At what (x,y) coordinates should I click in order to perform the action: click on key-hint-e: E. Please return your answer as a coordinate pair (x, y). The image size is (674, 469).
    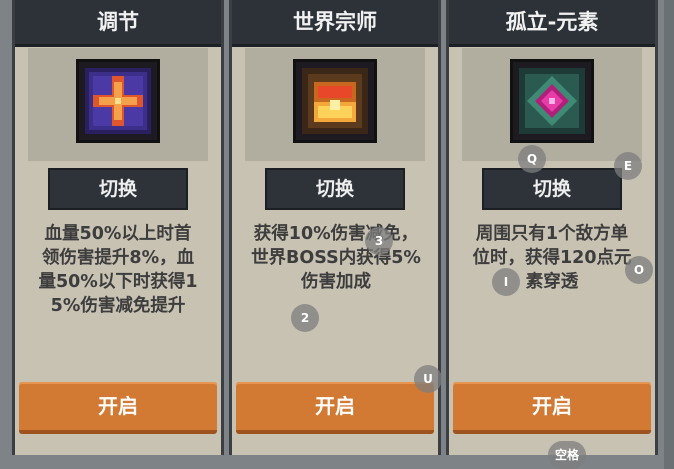
    Looking at the image, I should click on (628, 166).